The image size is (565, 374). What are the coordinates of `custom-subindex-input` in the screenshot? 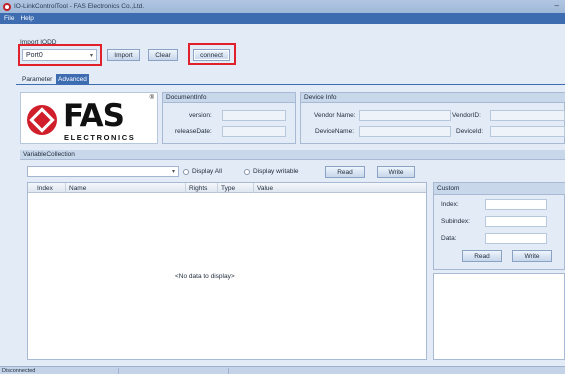 It's located at (516, 221).